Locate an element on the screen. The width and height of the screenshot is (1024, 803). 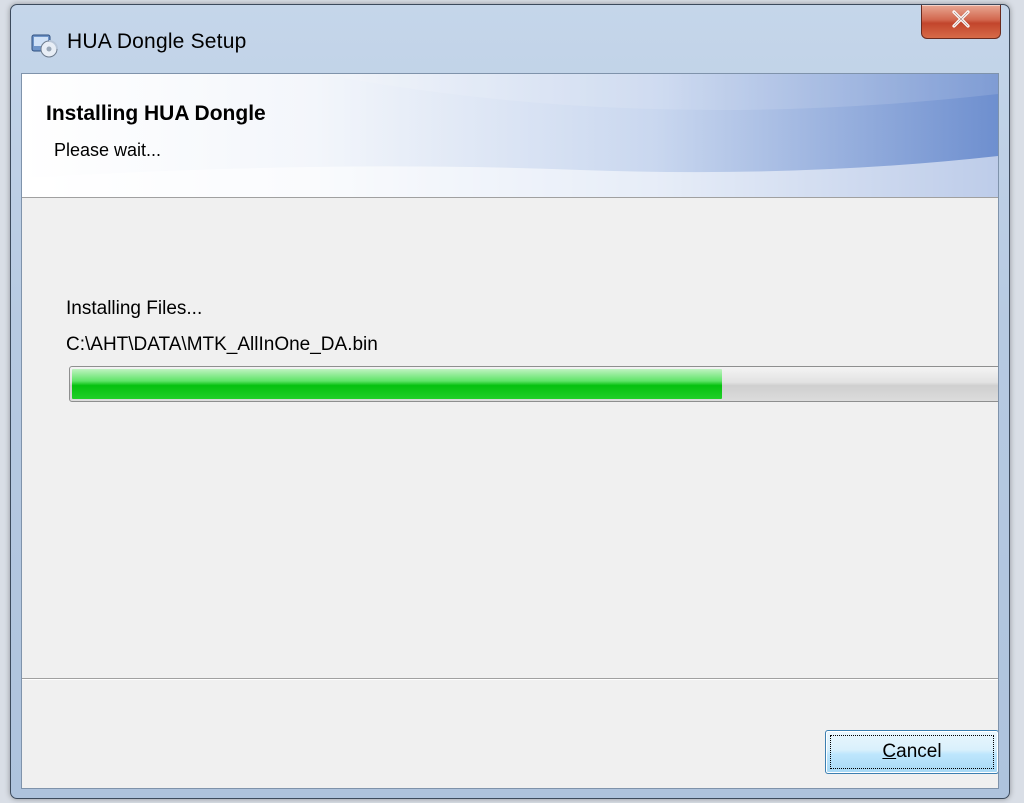
close-button is located at coordinates (961, 22).